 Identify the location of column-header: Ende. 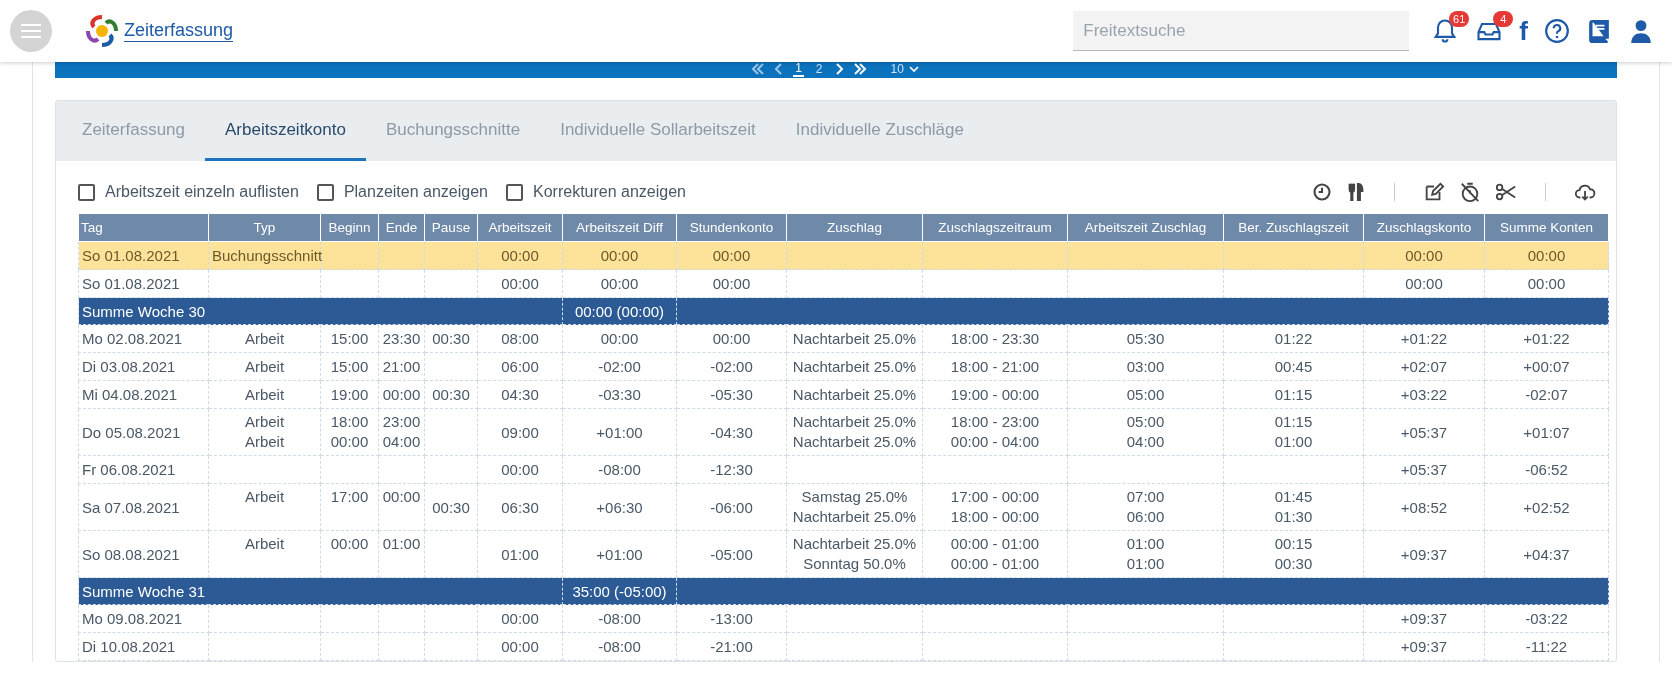
(401, 227).